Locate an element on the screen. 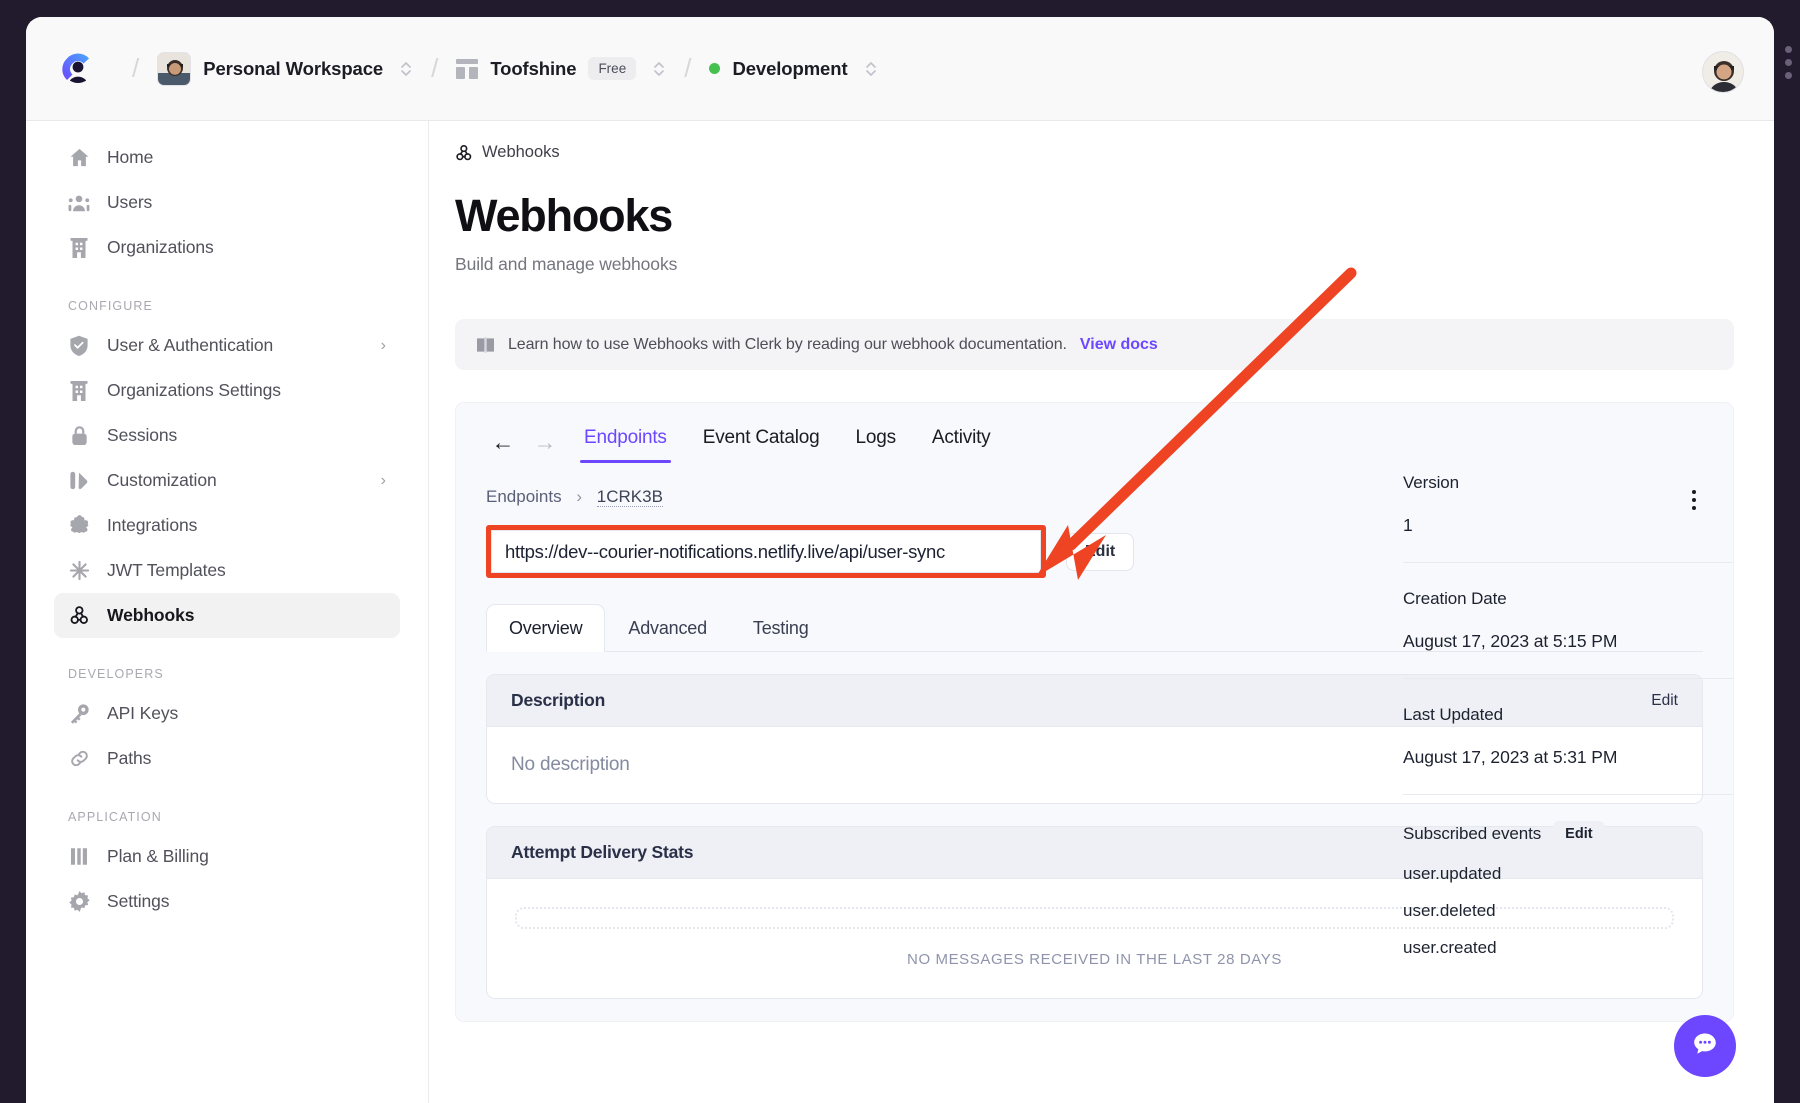 The image size is (1800, 1103). sidebar-section-application: APPLICATION is located at coordinates (115, 817).